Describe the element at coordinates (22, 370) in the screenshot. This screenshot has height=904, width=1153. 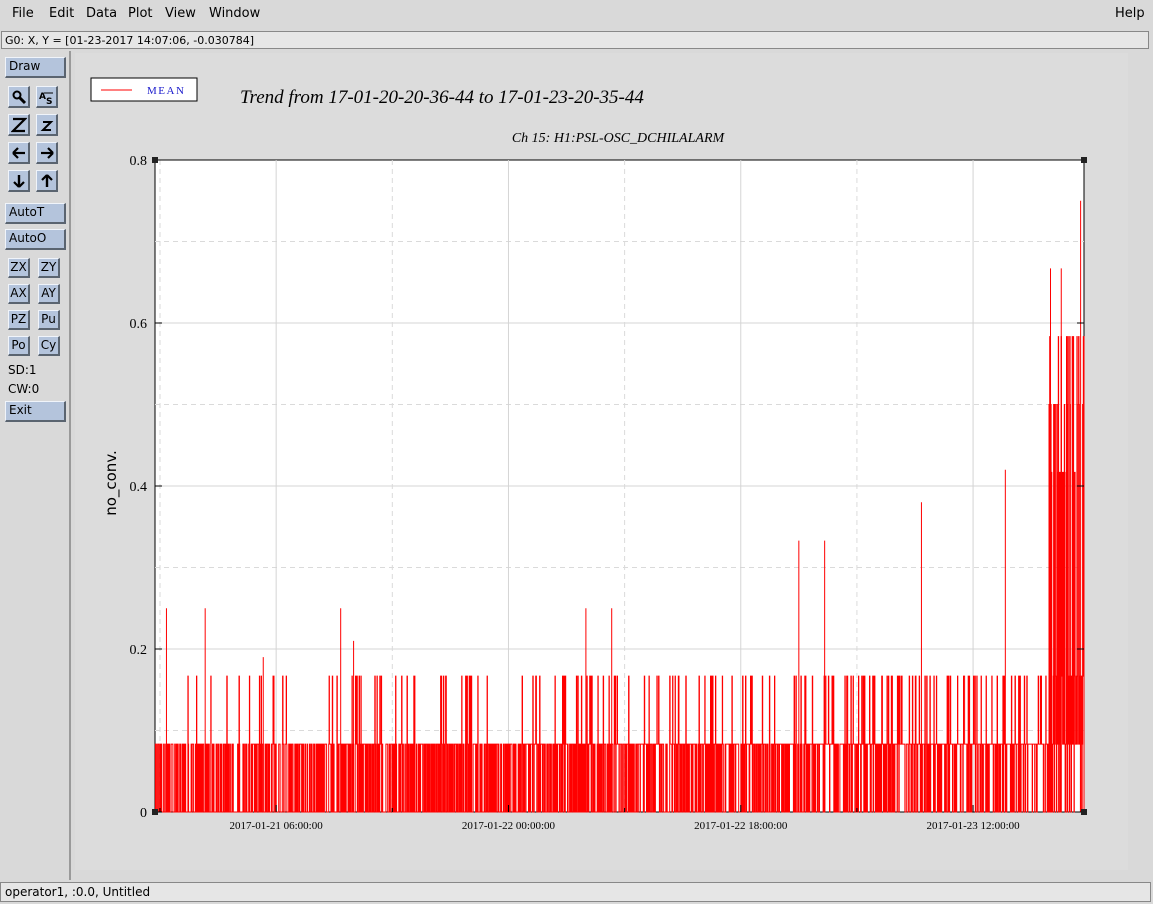
I see `sd-label: SD:1` at that location.